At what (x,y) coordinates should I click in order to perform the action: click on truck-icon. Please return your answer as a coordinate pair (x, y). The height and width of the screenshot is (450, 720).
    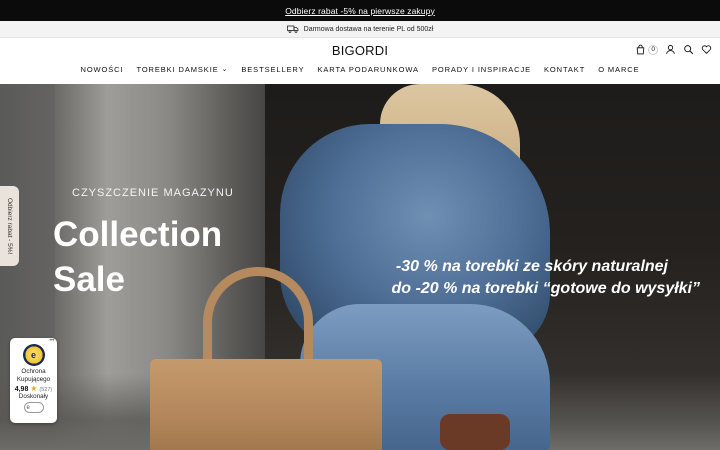
    Looking at the image, I should click on (292, 29).